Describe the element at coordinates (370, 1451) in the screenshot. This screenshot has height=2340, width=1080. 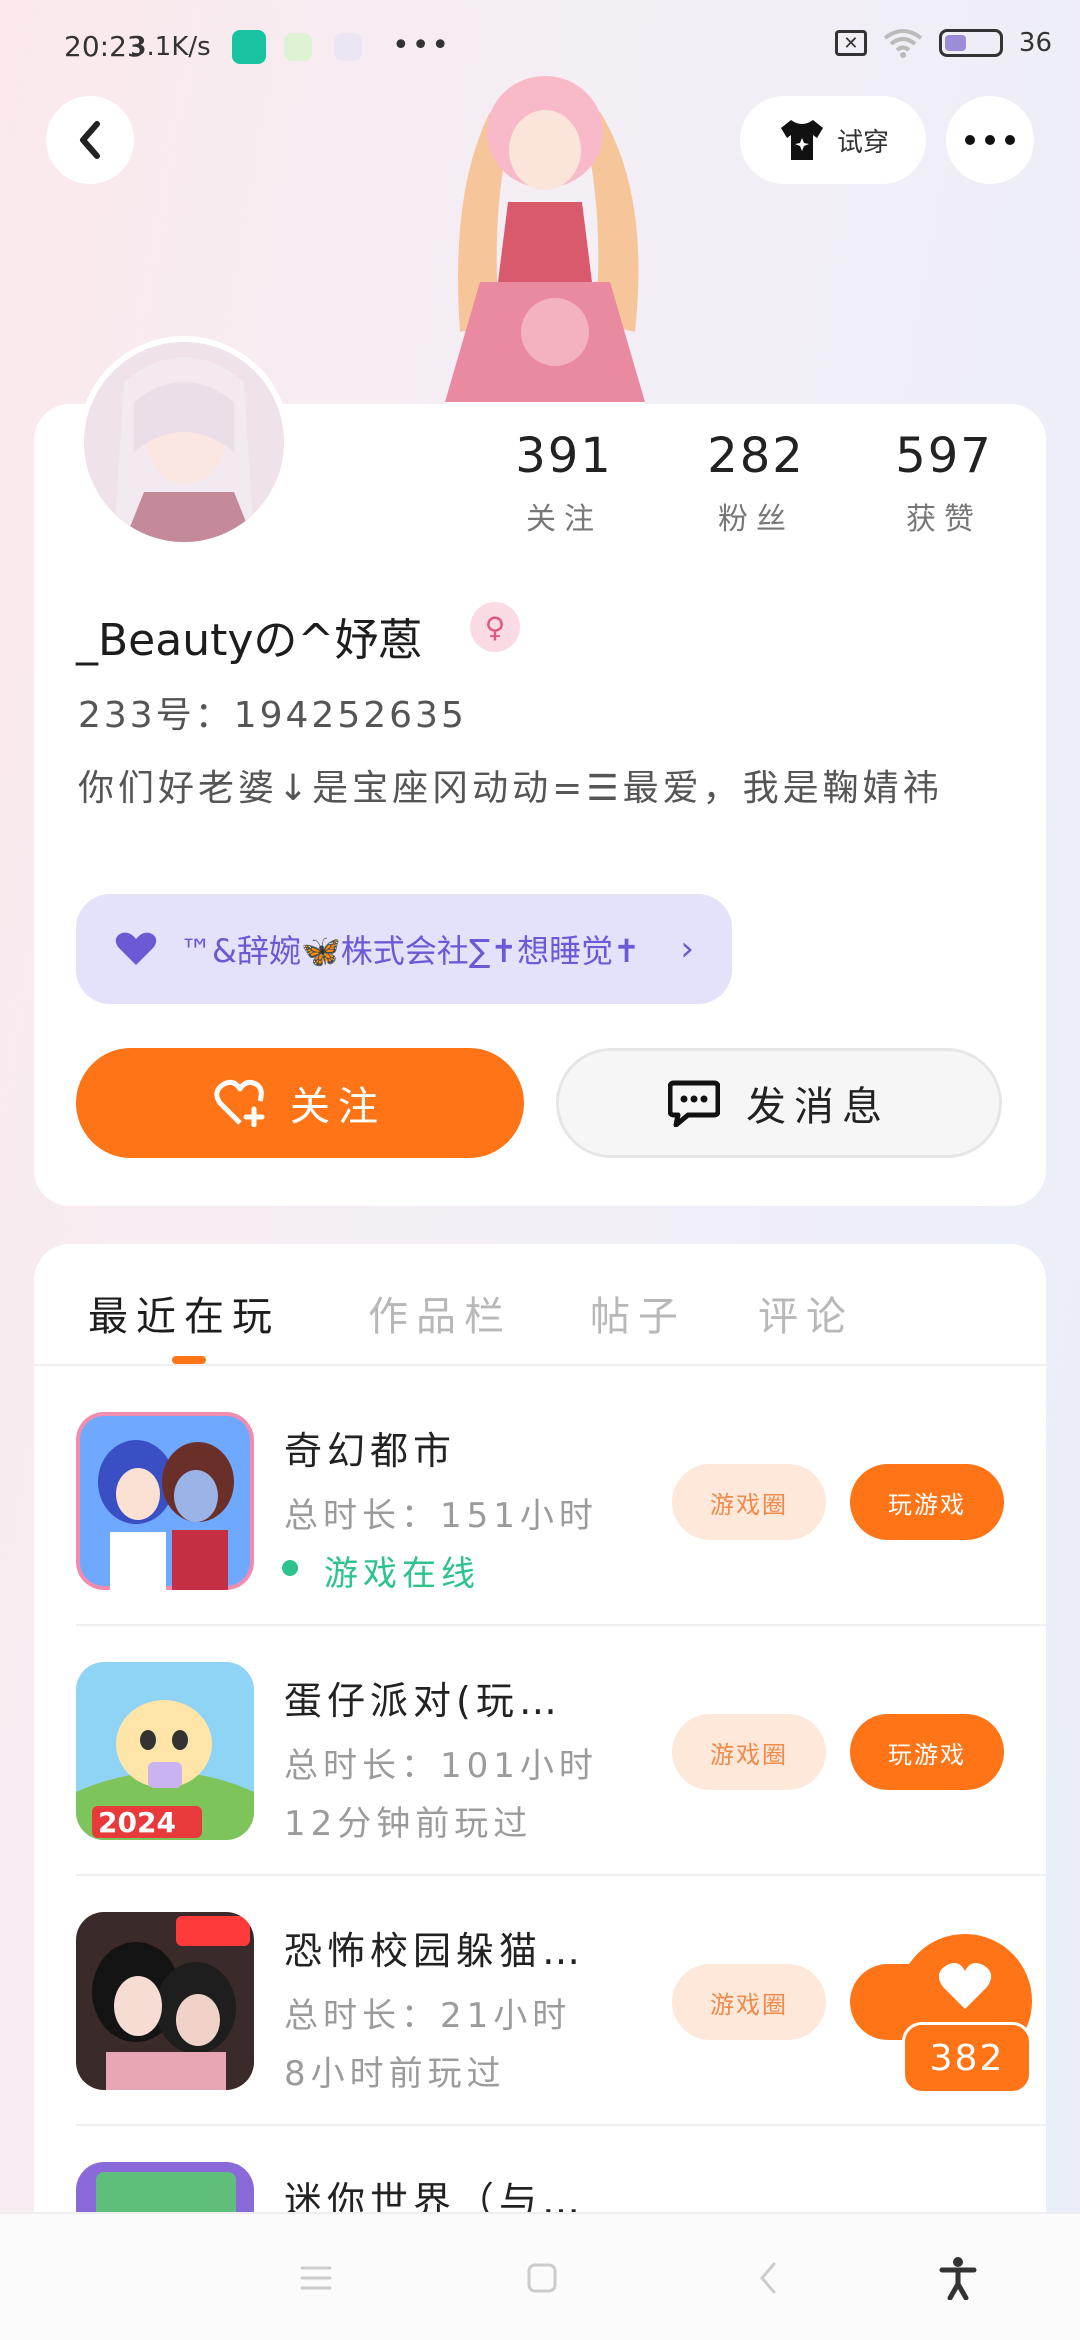
I see `game-title: 奇幻都市` at that location.